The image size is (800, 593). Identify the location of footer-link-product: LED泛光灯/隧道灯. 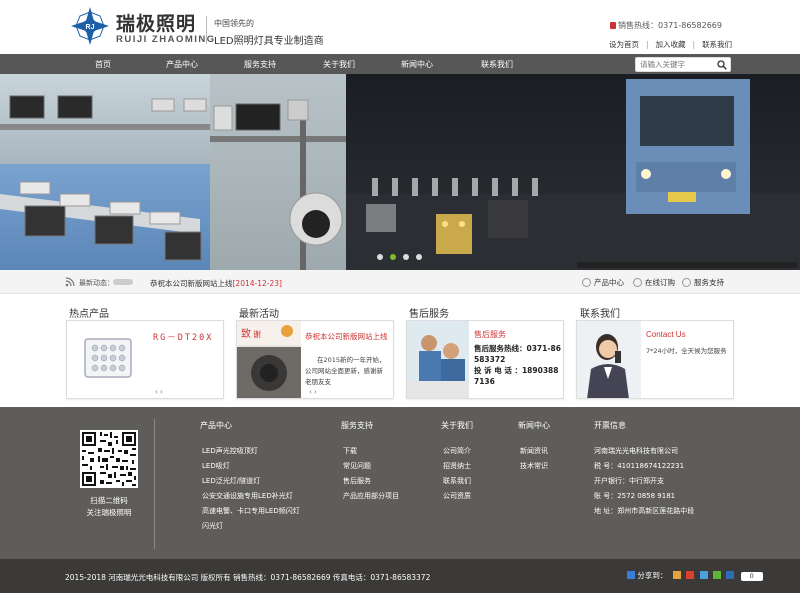
(231, 481).